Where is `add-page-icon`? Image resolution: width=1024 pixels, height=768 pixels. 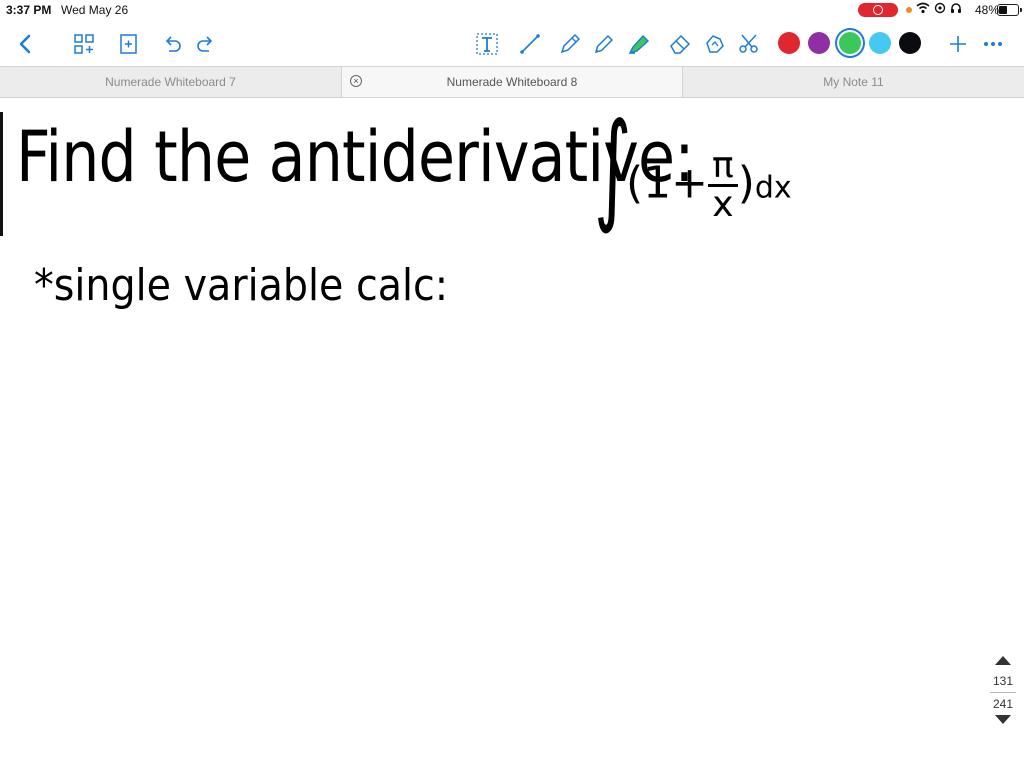
add-page-icon is located at coordinates (129, 44).